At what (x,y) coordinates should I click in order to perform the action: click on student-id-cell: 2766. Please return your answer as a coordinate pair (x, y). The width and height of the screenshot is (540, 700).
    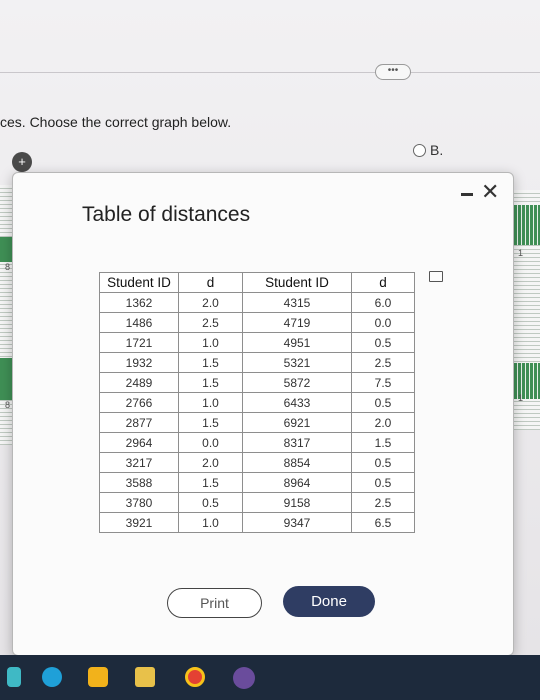
    Looking at the image, I should click on (139, 402).